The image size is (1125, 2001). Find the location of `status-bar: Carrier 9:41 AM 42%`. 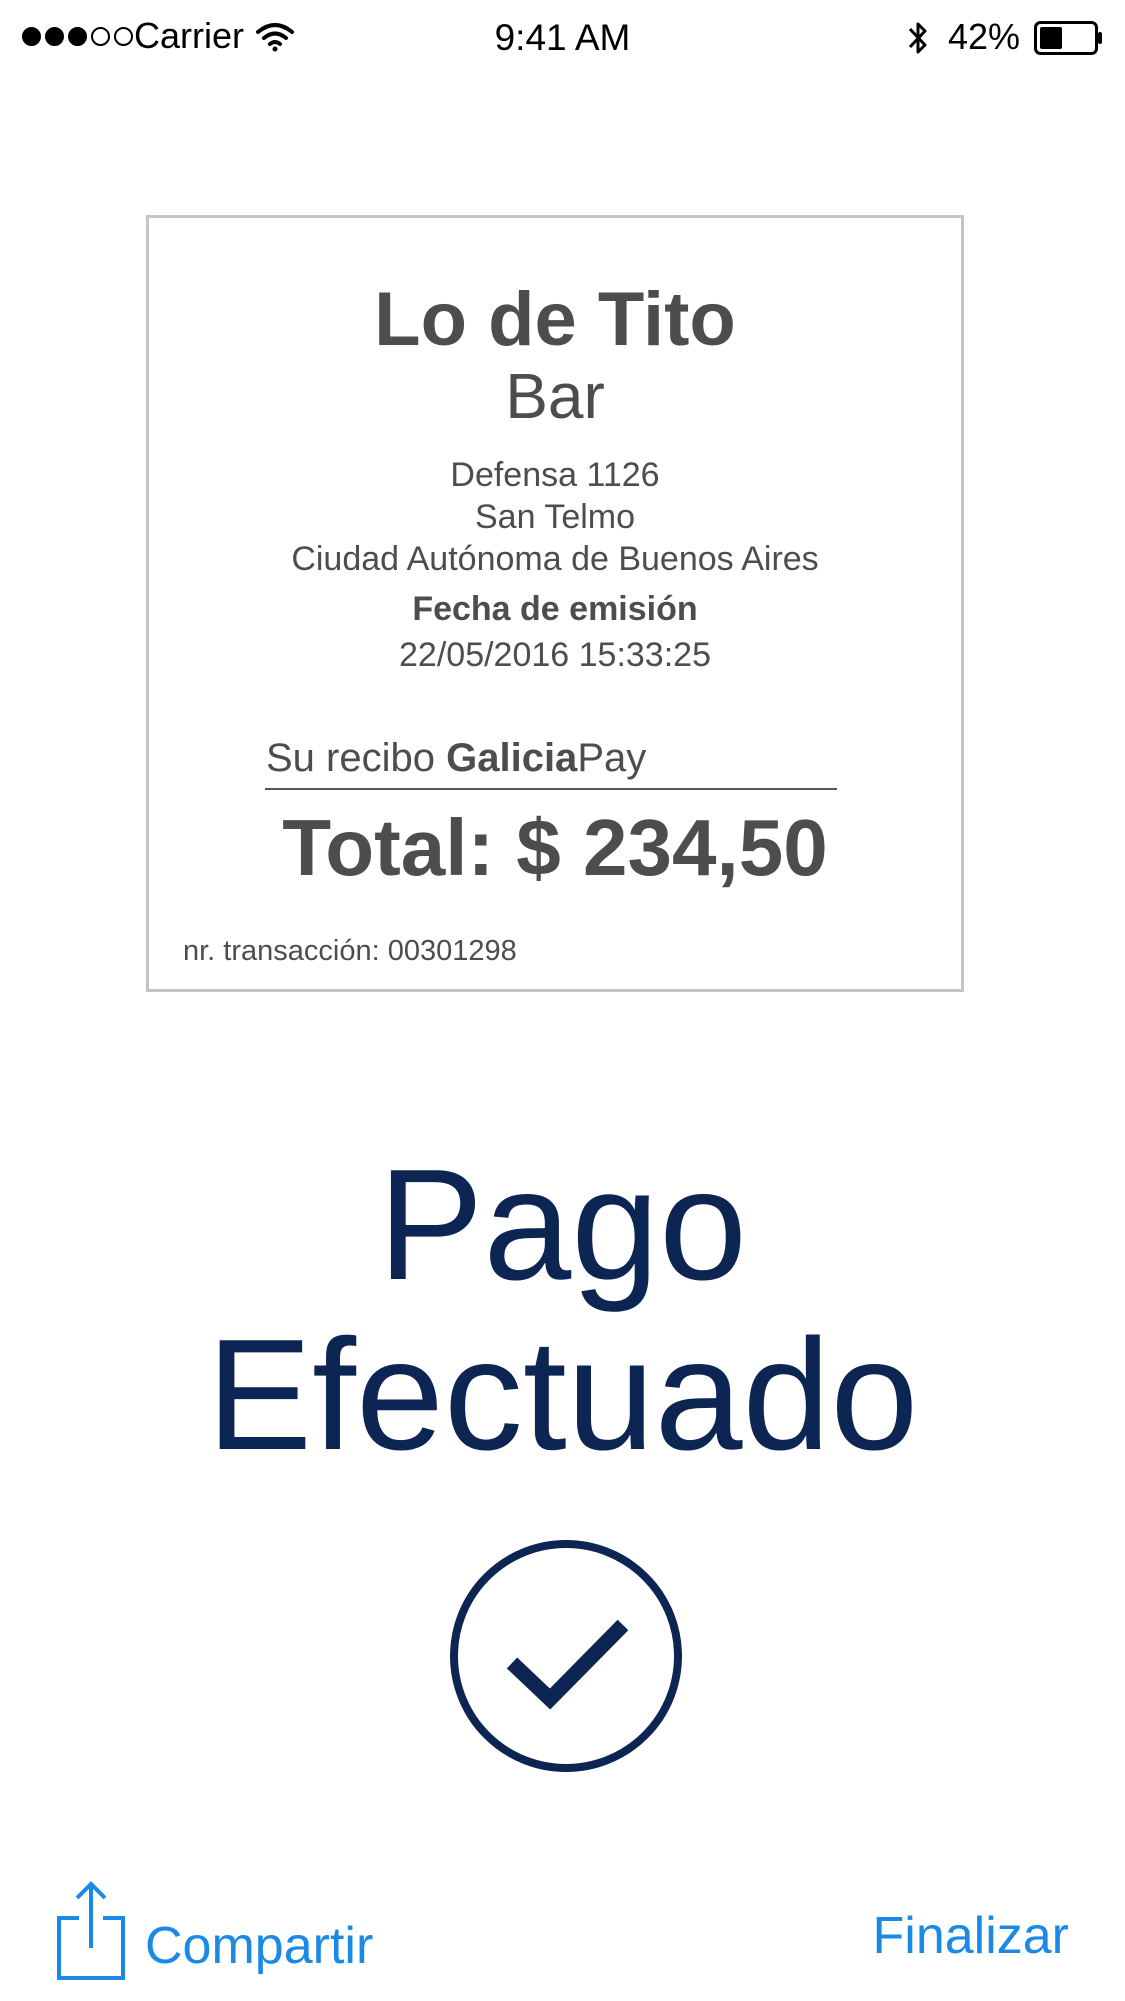

status-bar: Carrier 9:41 AM 42% is located at coordinates (562, 40).